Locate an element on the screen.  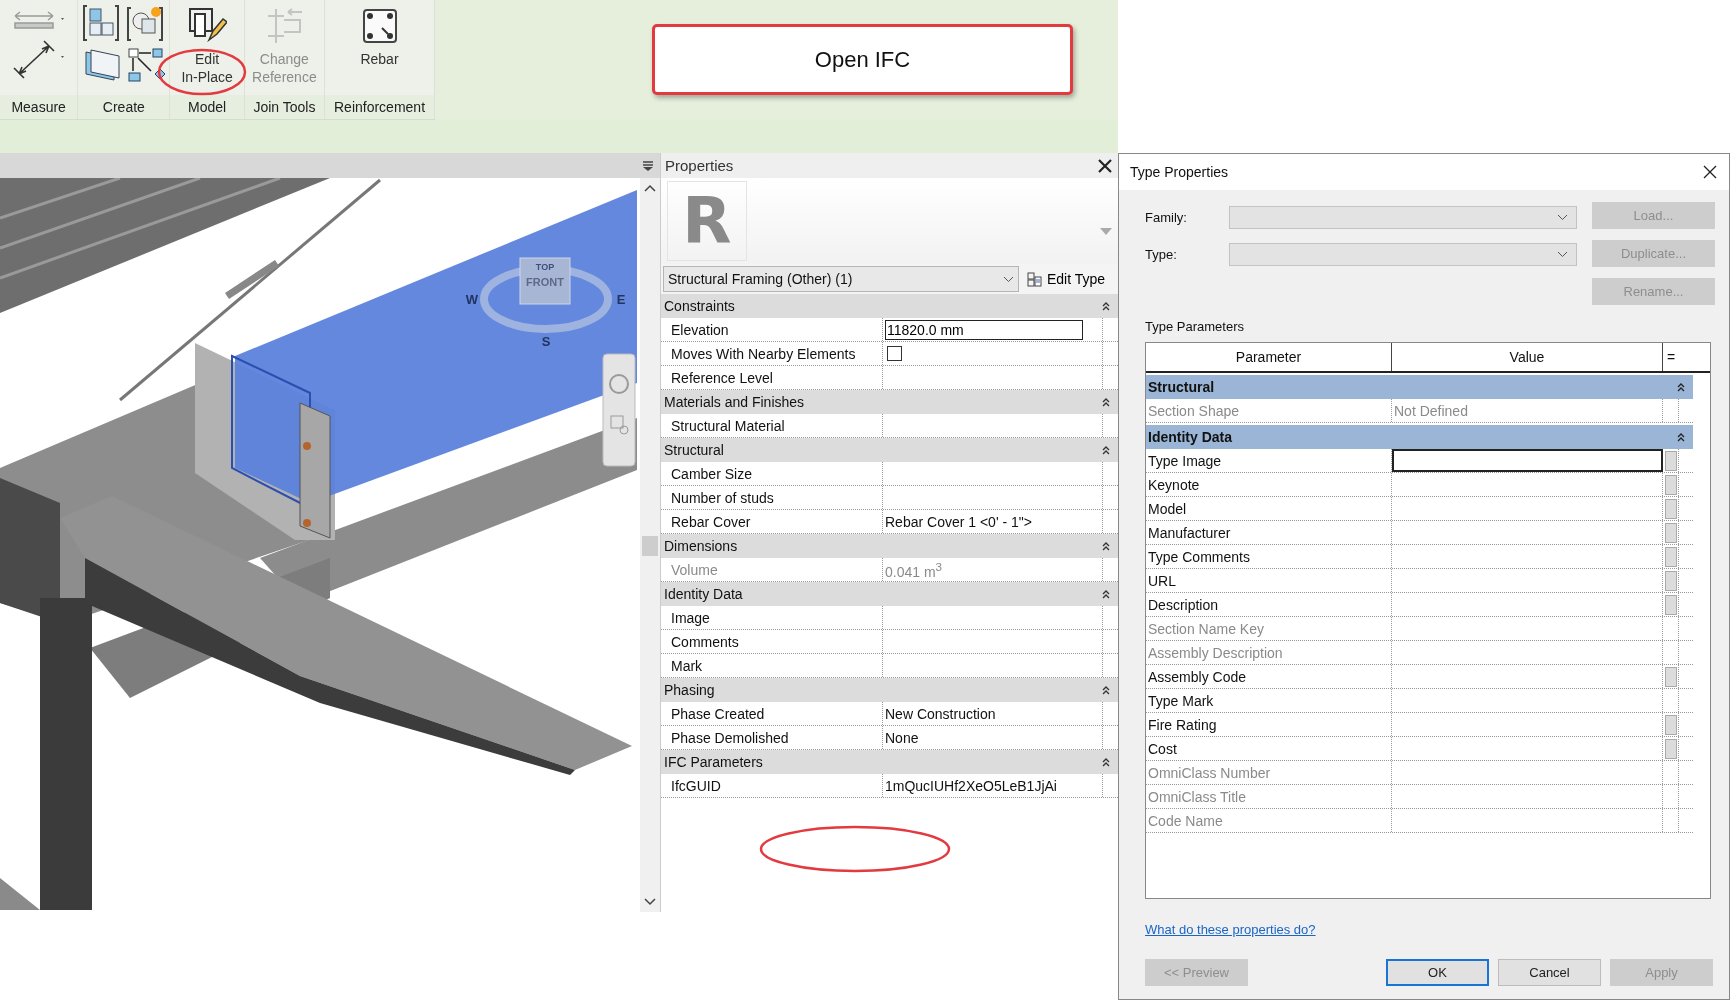
group-header: Materials and Finishes is located at coordinates (889, 402).